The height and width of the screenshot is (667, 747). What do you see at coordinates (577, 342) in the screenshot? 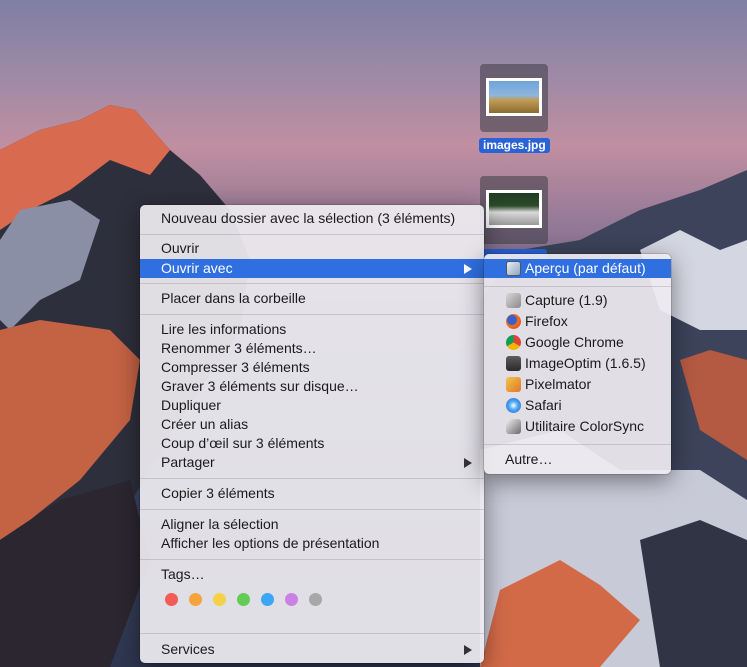
I see `submenu-item-google-chrome: Google Chrome` at bounding box center [577, 342].